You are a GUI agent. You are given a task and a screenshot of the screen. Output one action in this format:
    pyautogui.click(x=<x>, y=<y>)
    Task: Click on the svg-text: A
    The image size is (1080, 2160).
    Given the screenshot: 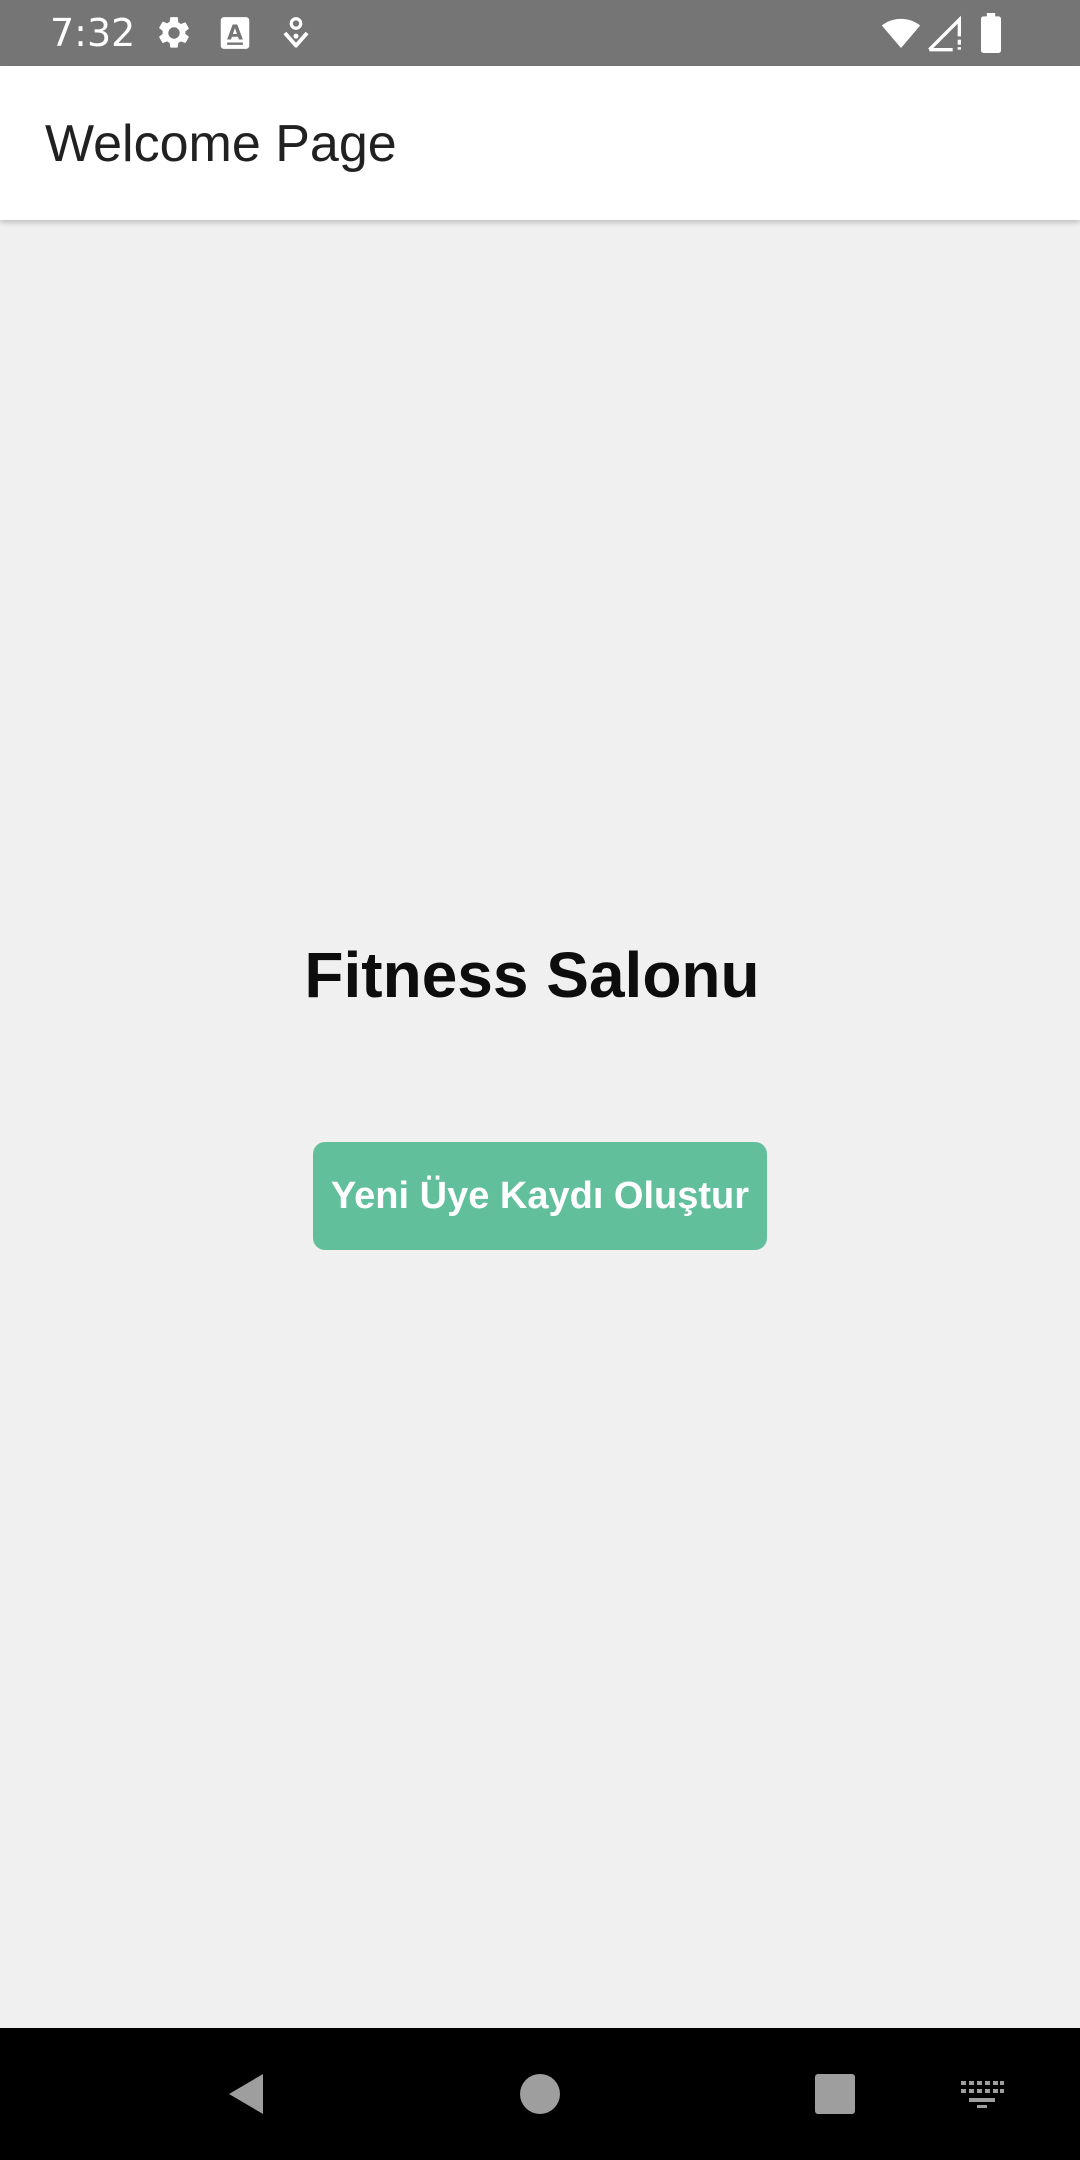 What is the action you would take?
    pyautogui.click(x=235, y=32)
    